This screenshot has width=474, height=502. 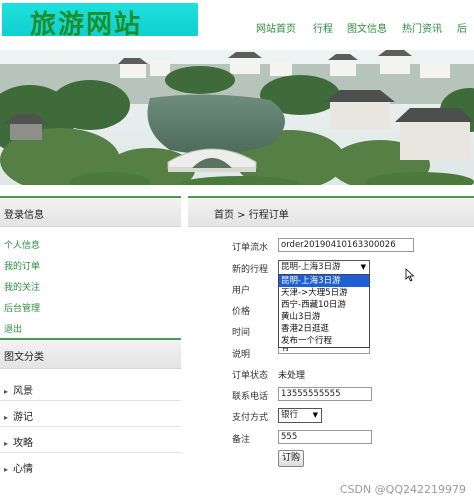 I want to click on trip-option: 发布一个行程, so click(x=324, y=341).